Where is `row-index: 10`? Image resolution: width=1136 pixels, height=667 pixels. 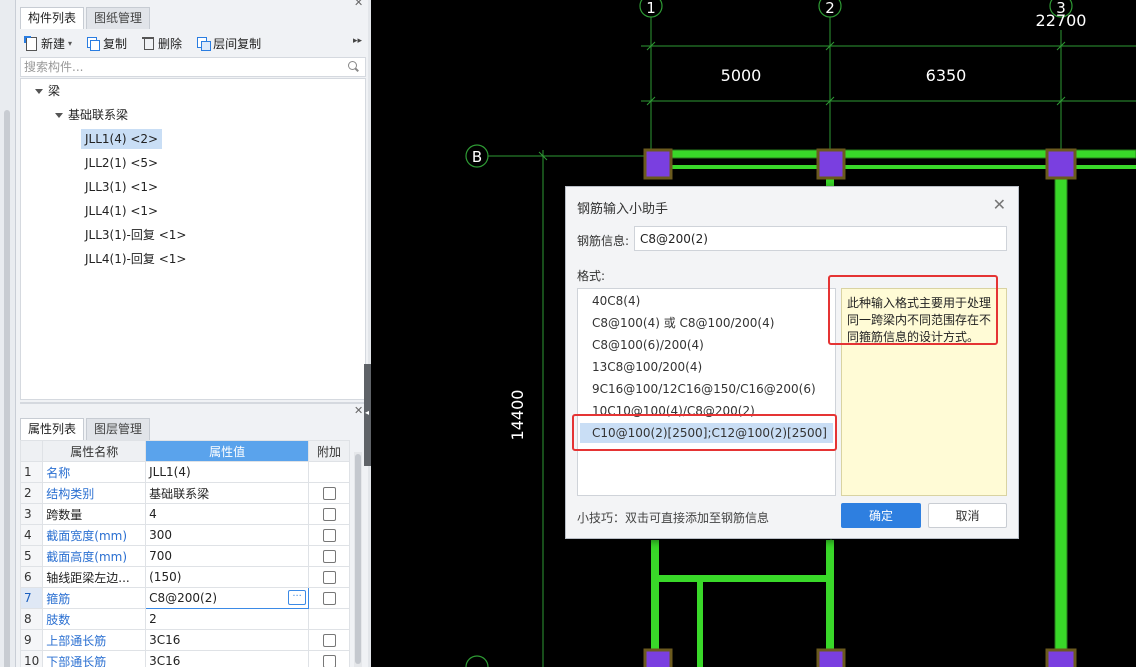
row-index: 10 is located at coordinates (31, 658).